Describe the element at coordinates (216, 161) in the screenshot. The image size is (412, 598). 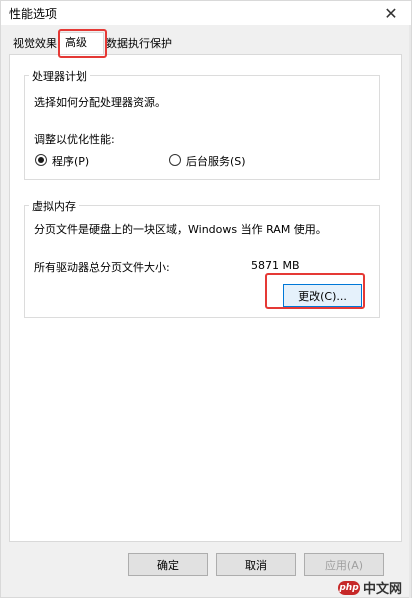
I see `background-services-radio-label: 后台服务(S)` at that location.